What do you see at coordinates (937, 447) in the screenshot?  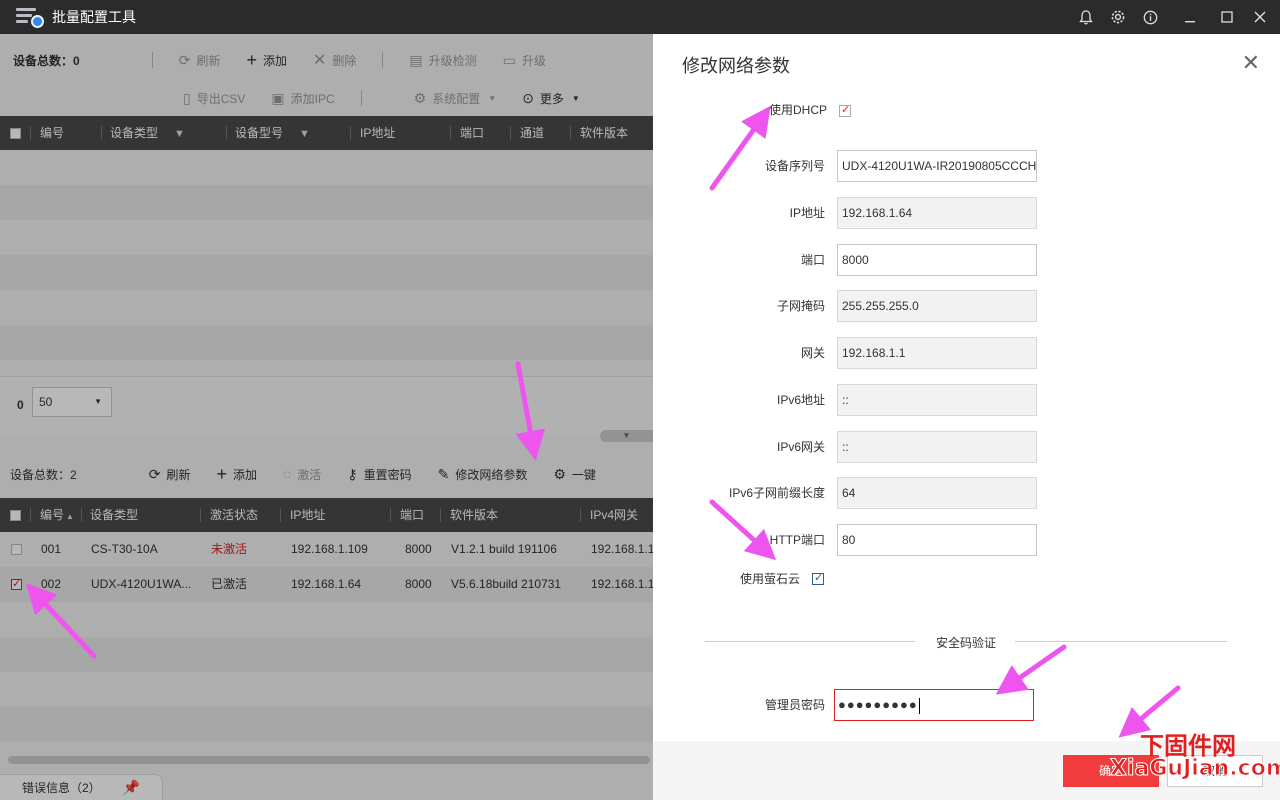 I see `ipv6-gateway-input: ::` at bounding box center [937, 447].